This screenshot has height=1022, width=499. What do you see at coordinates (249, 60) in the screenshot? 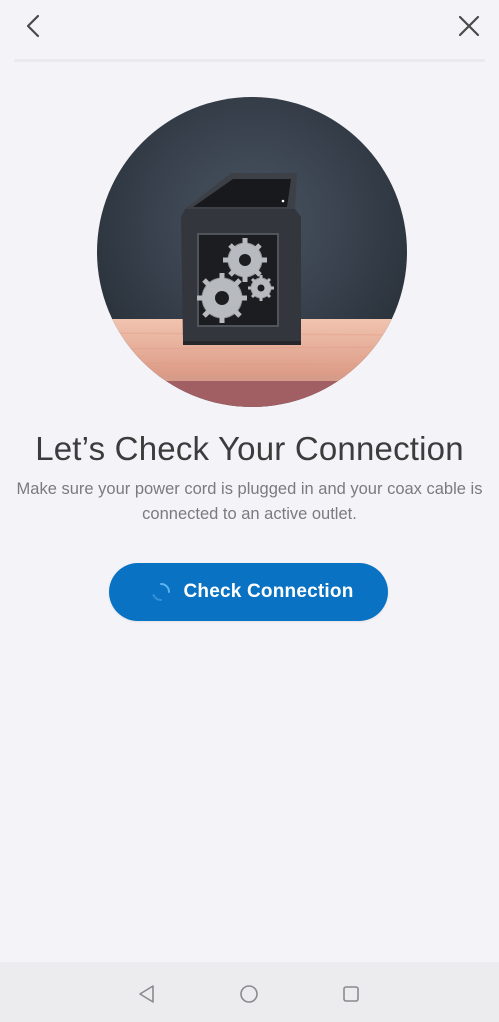
I see `header-divider` at bounding box center [249, 60].